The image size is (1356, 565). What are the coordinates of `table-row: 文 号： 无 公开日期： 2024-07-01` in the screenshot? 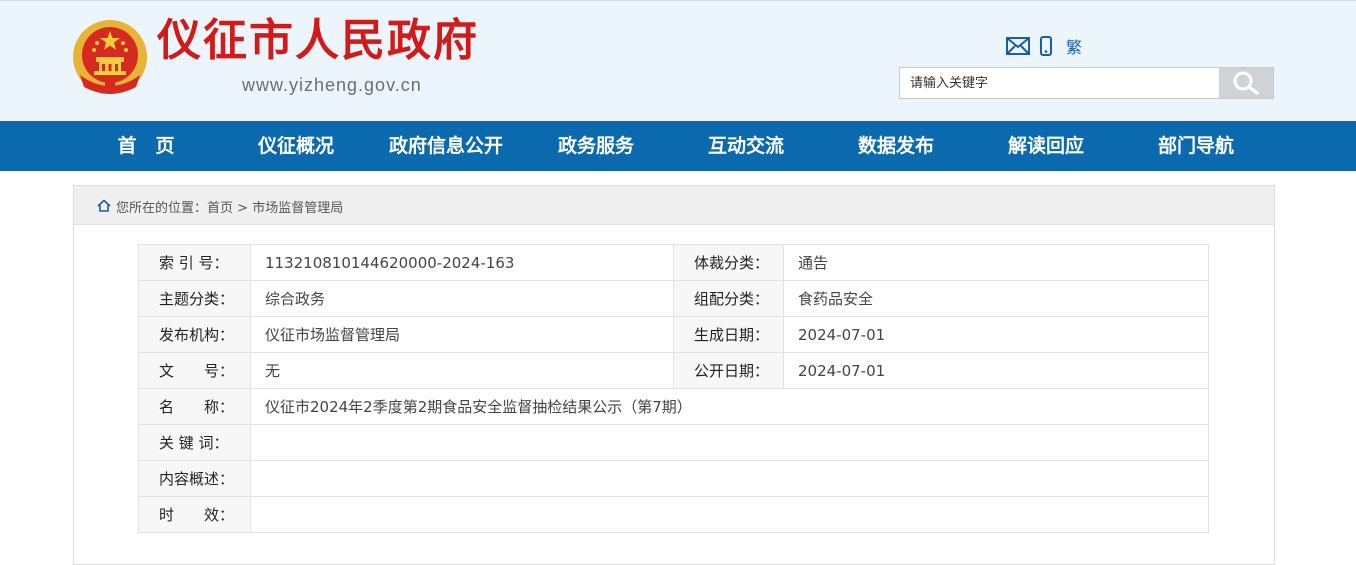 It's located at (673, 370).